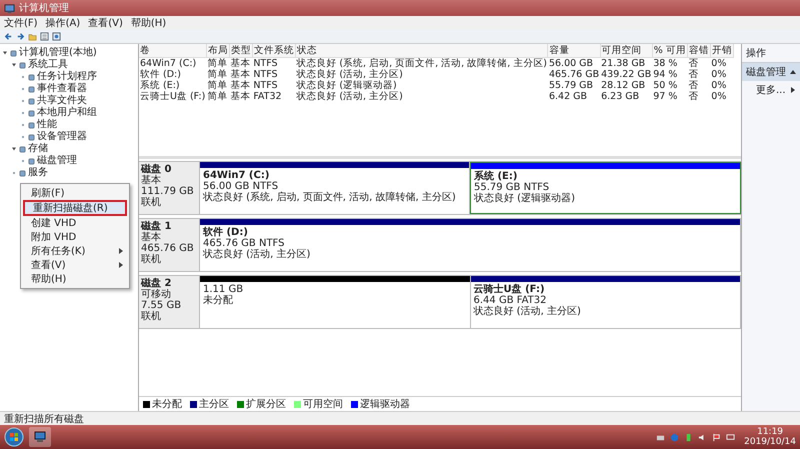  What do you see at coordinates (771, 72) in the screenshot?
I see `actions-section: 磁盘管理` at bounding box center [771, 72].